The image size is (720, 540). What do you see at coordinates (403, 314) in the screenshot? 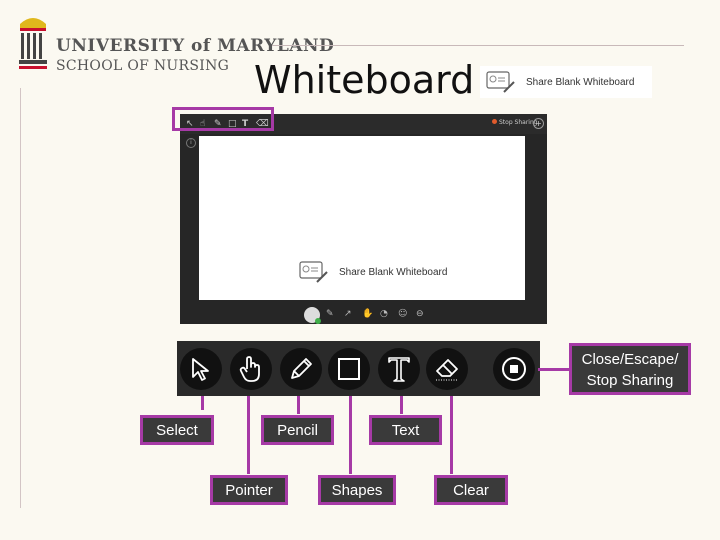
I see `mini-people-icon: ☺` at bounding box center [403, 314].